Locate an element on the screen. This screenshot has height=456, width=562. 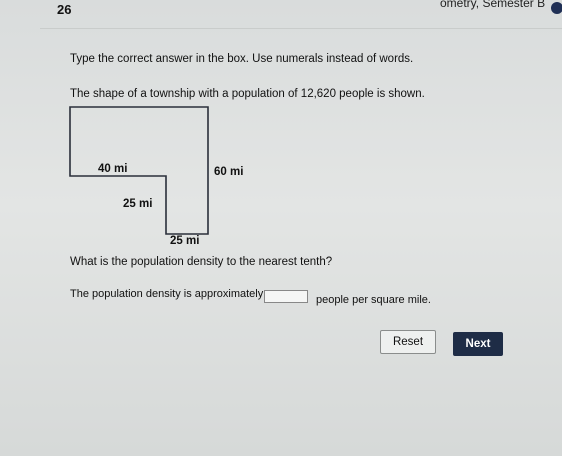
label-60-mi: 60 mi is located at coordinates (229, 172).